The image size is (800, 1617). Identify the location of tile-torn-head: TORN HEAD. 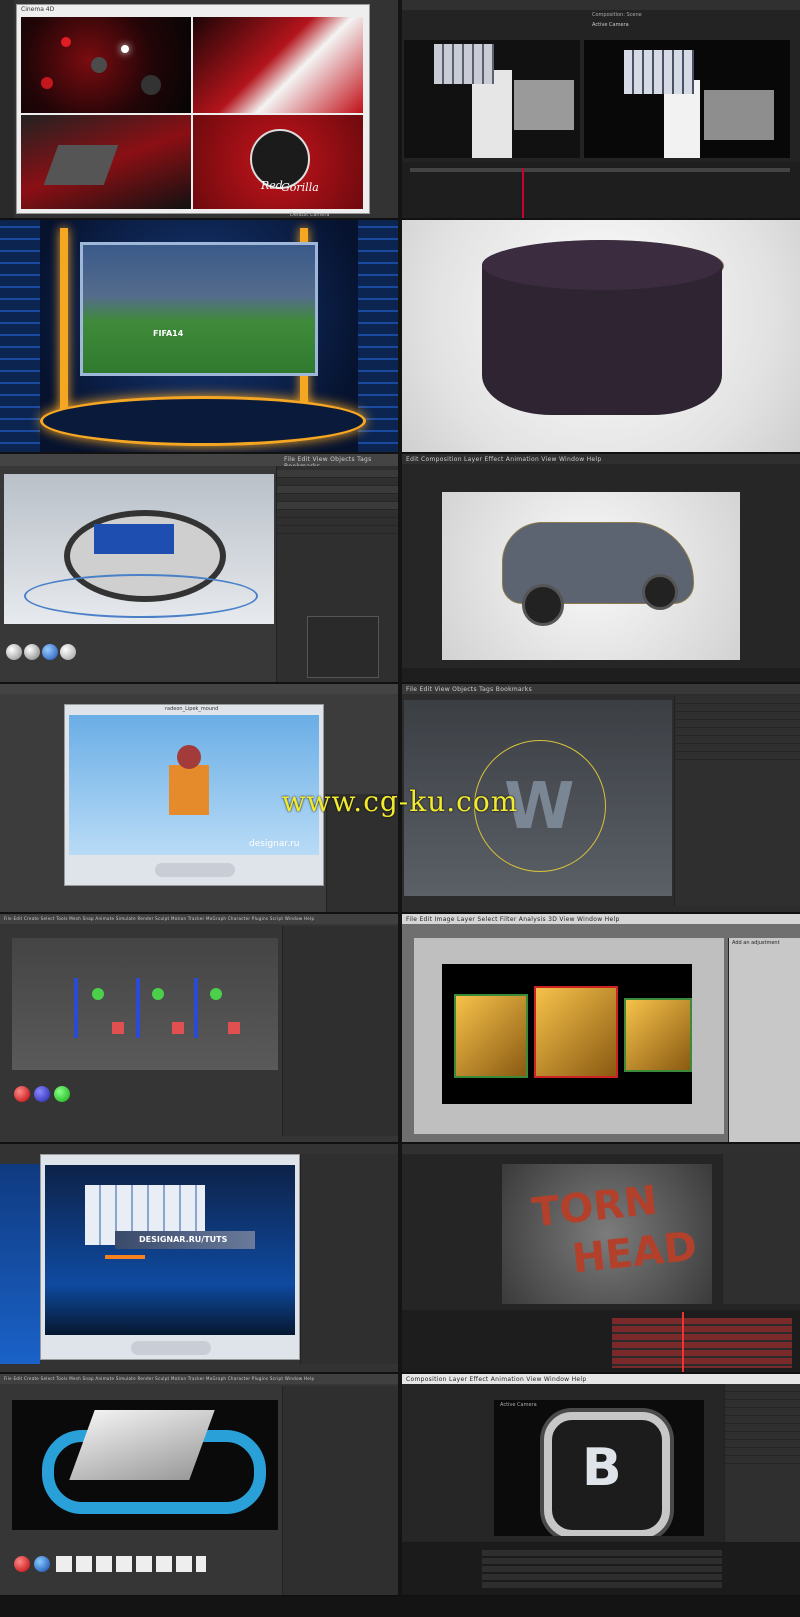
(601, 1259).